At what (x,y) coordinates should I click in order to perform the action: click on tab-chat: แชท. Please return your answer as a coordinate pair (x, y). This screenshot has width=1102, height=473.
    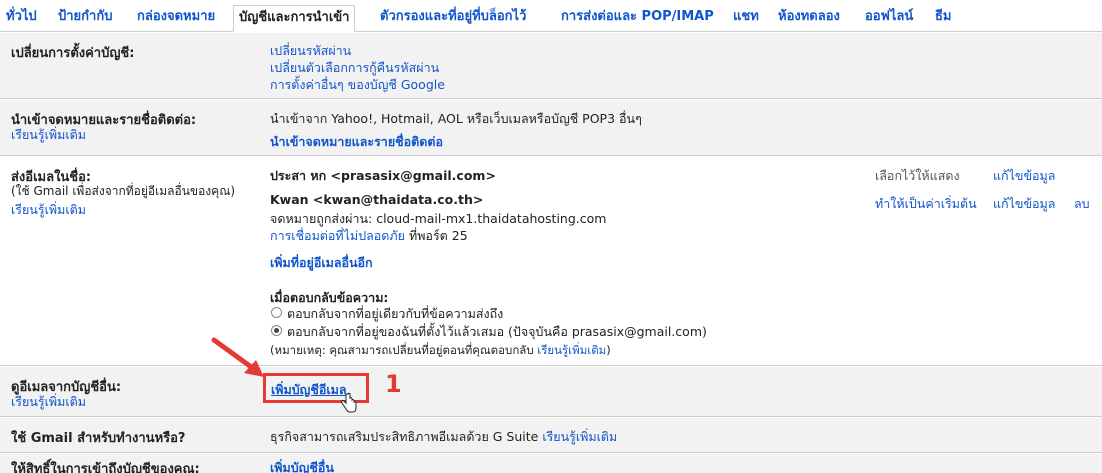
    Looking at the image, I should click on (746, 19).